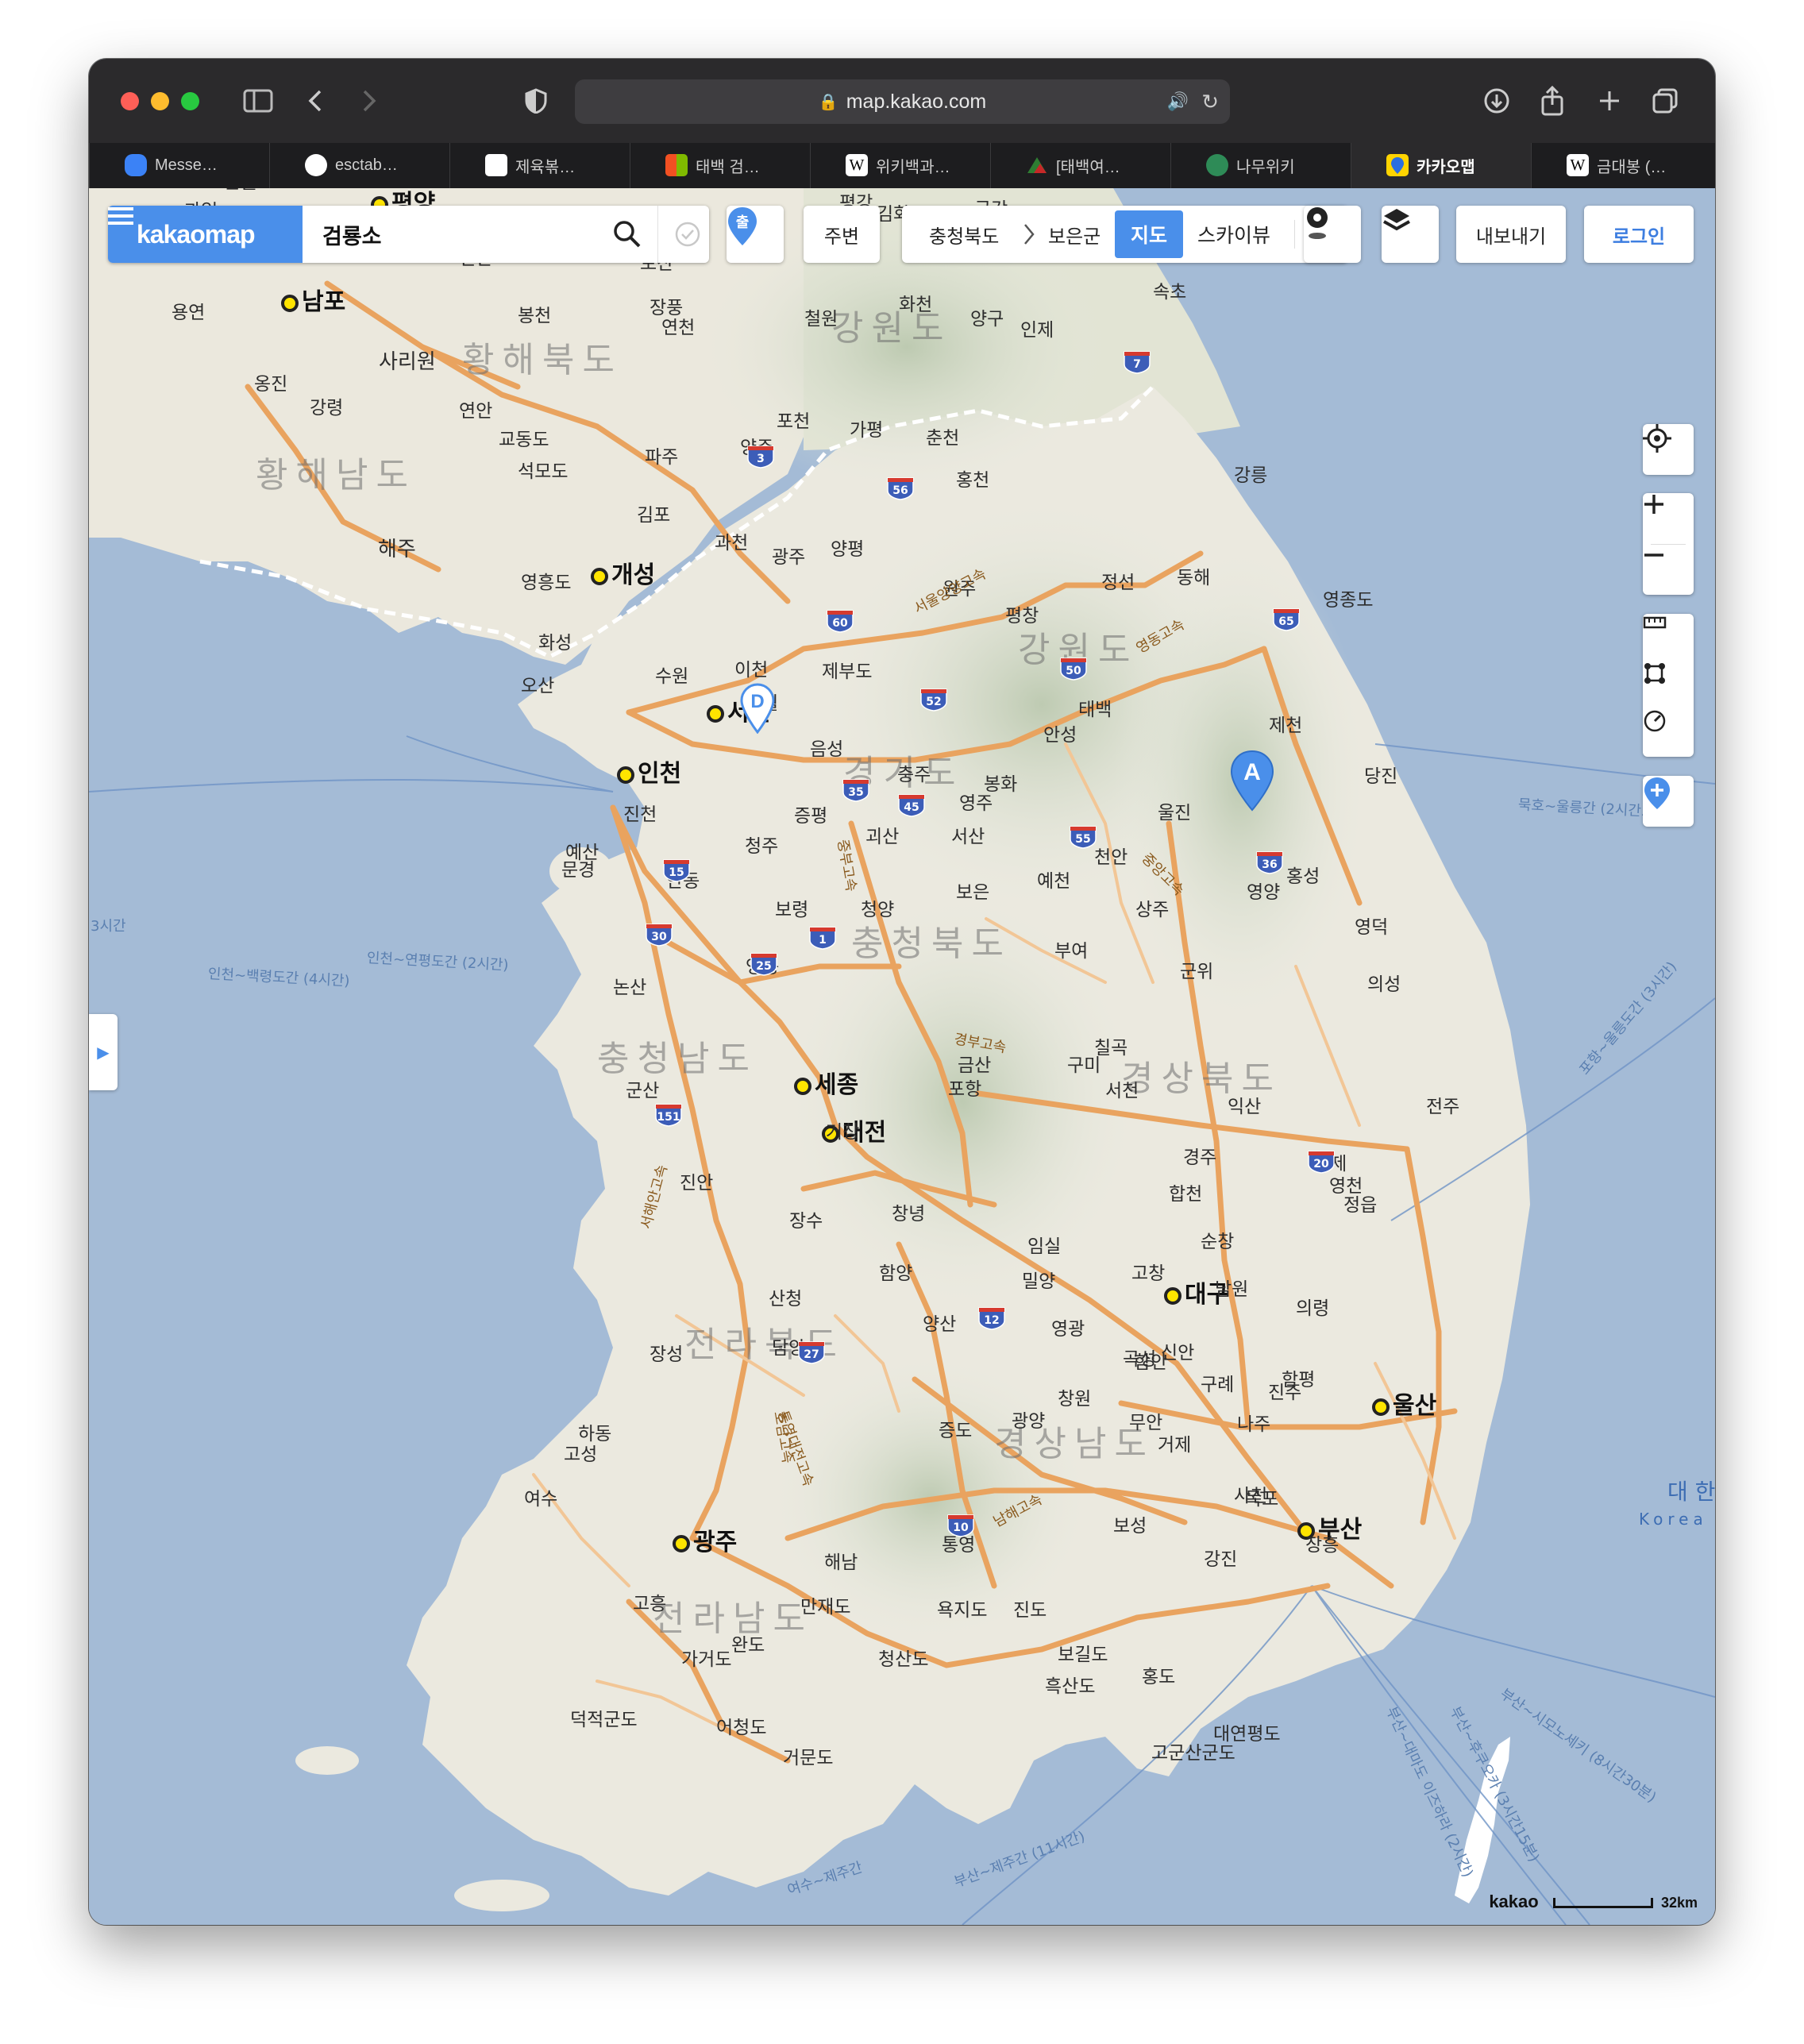 This screenshot has width=1804, height=2044. Describe the element at coordinates (1446, 167) in the screenshot. I see `tab-label: 카카오맵` at that location.